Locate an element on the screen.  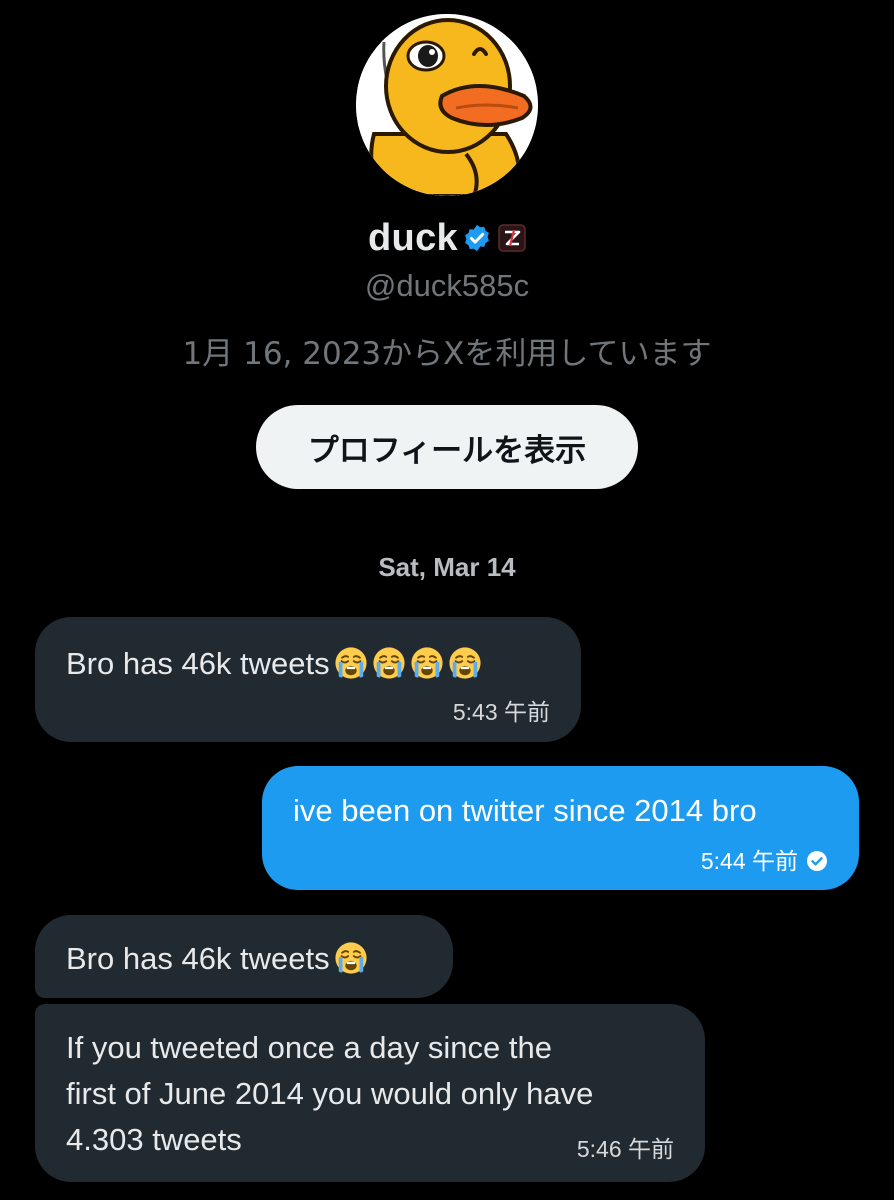
joined-date: 1月 16, 2023からXを利用しています is located at coordinates (447, 354).